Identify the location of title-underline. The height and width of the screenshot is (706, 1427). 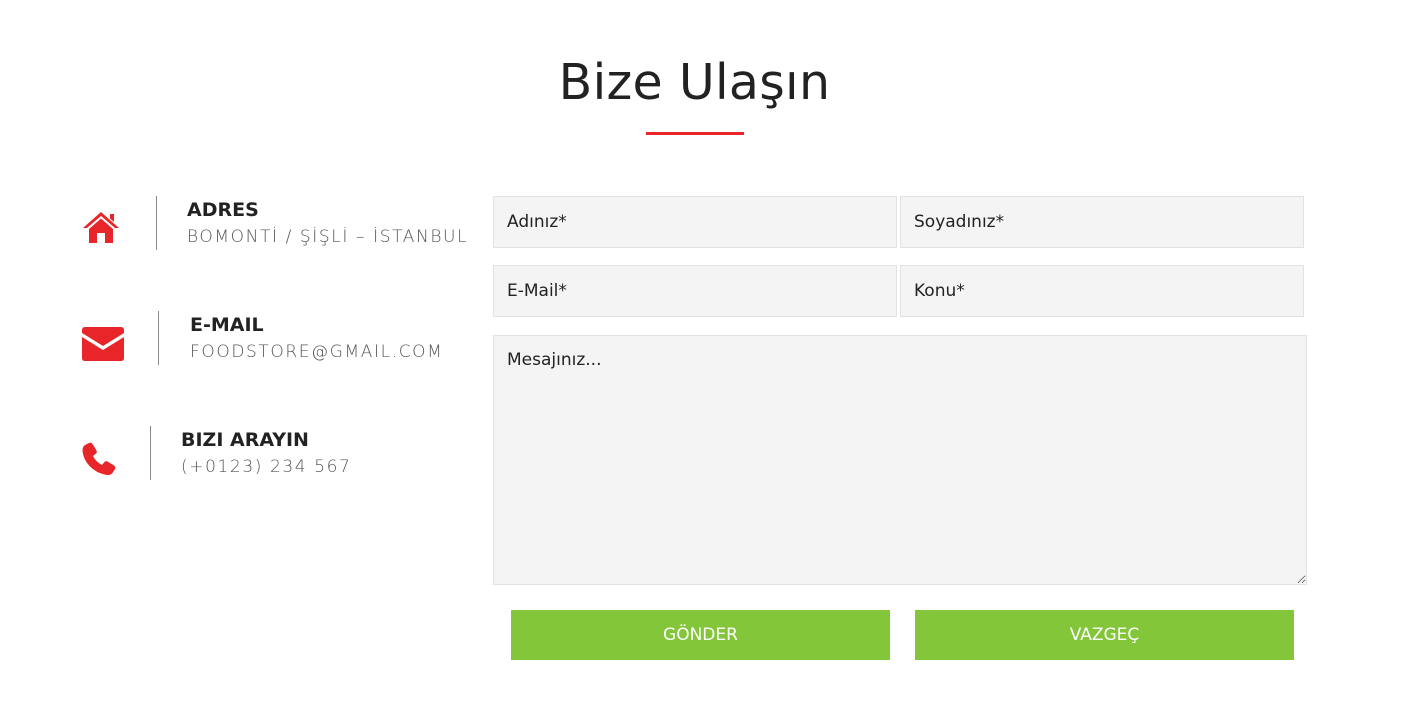
(695, 133).